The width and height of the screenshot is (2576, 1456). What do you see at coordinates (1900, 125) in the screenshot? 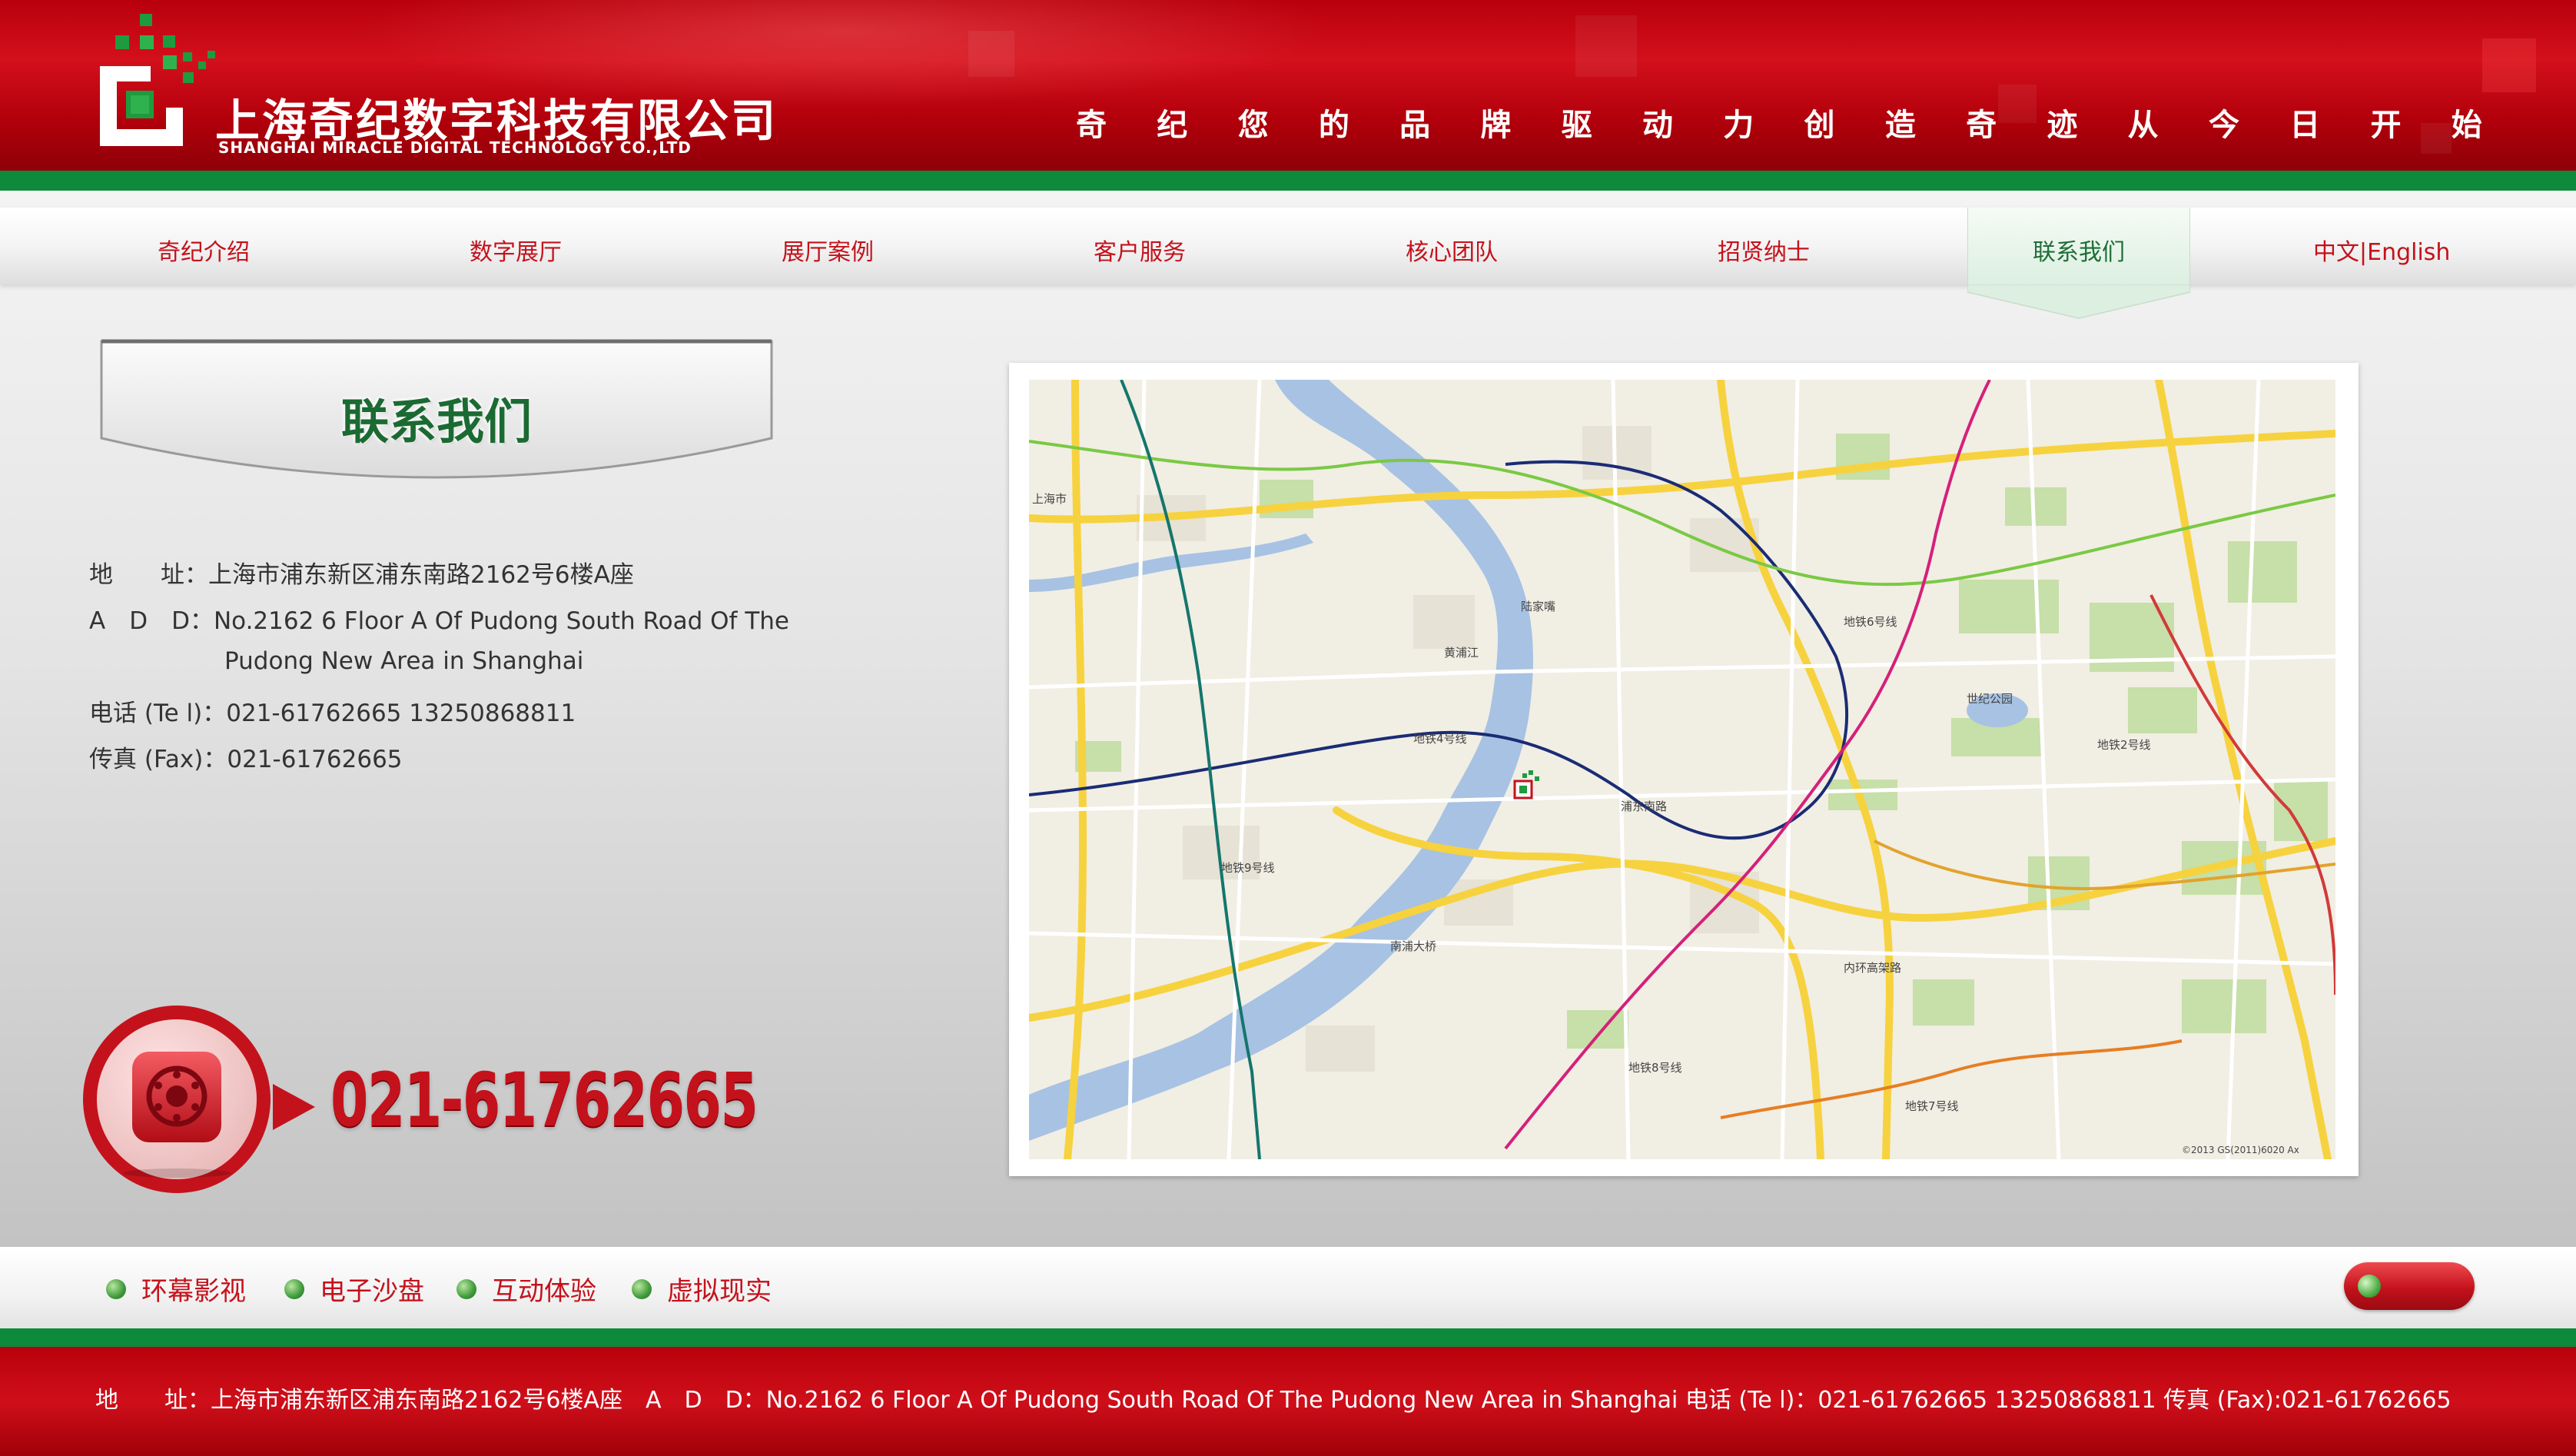
I see `slogan-char: 造` at bounding box center [1900, 125].